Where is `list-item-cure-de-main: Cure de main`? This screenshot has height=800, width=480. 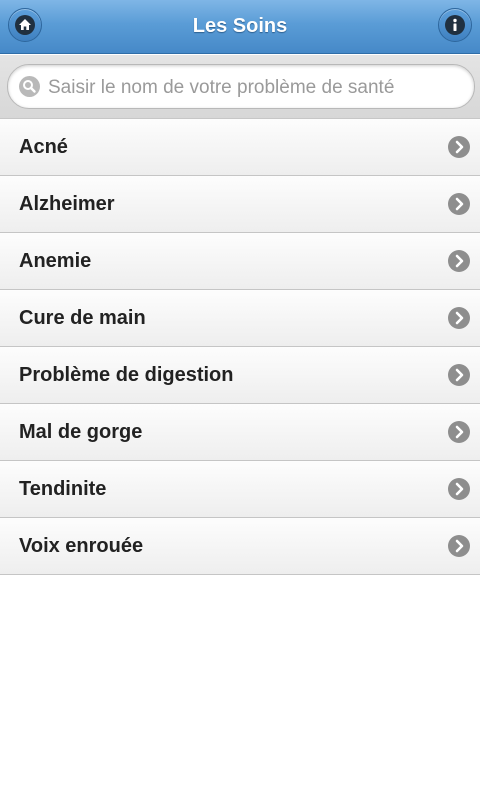 list-item-cure-de-main: Cure de main is located at coordinates (240, 318).